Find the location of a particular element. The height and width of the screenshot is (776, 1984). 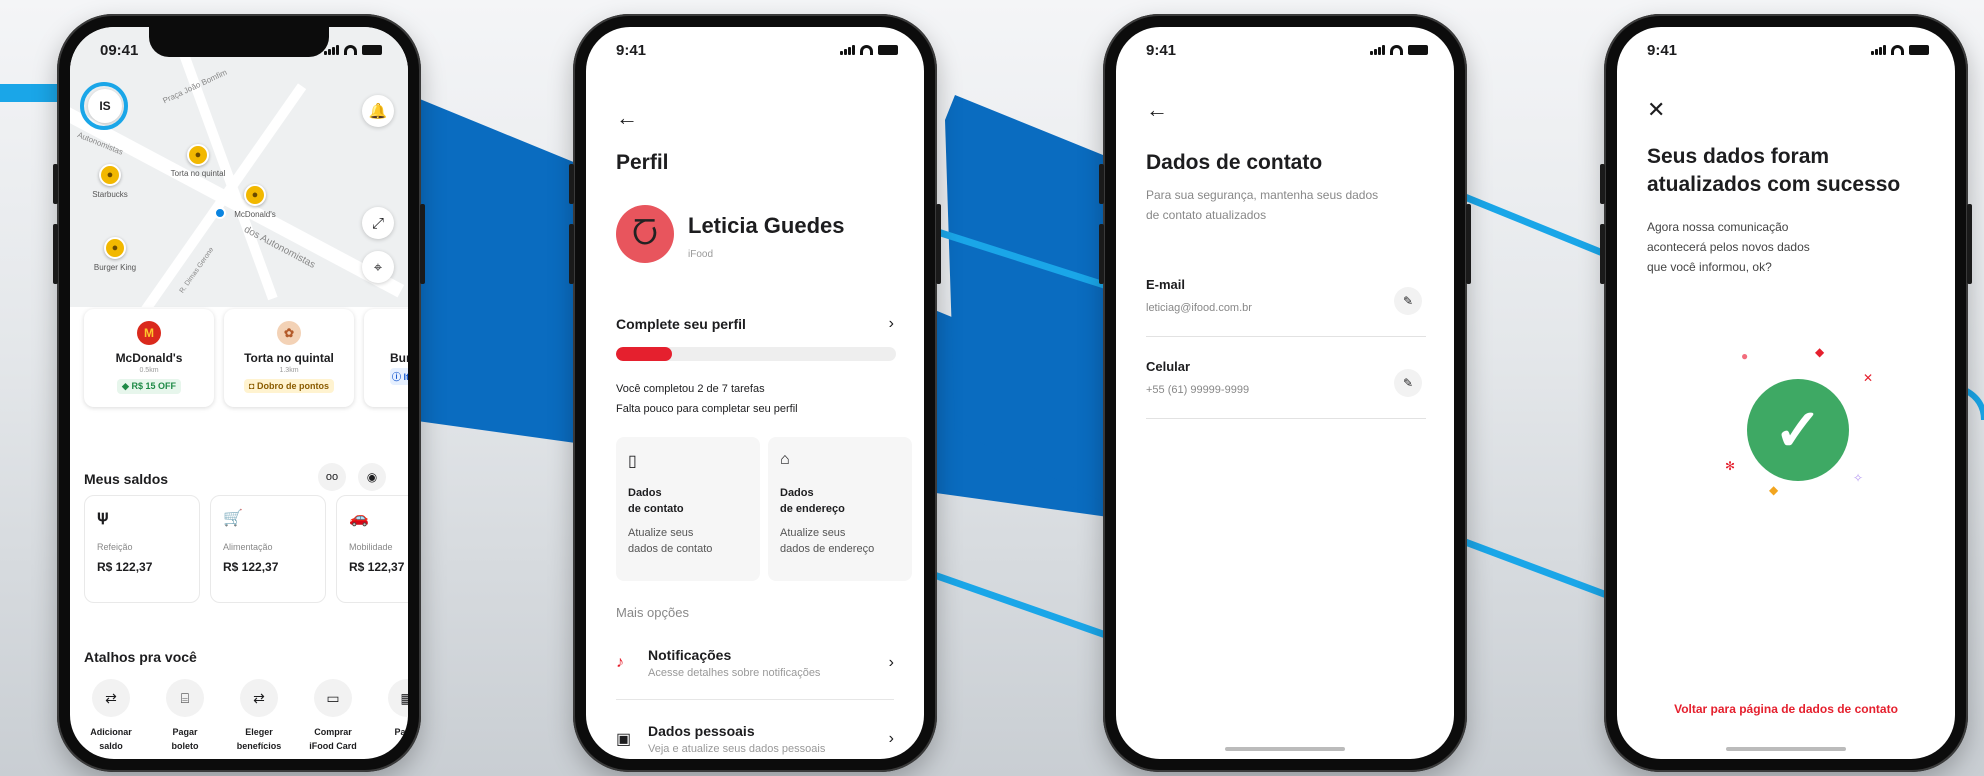

shortcuts-title: Atalhos pra você is located at coordinates (140, 657).